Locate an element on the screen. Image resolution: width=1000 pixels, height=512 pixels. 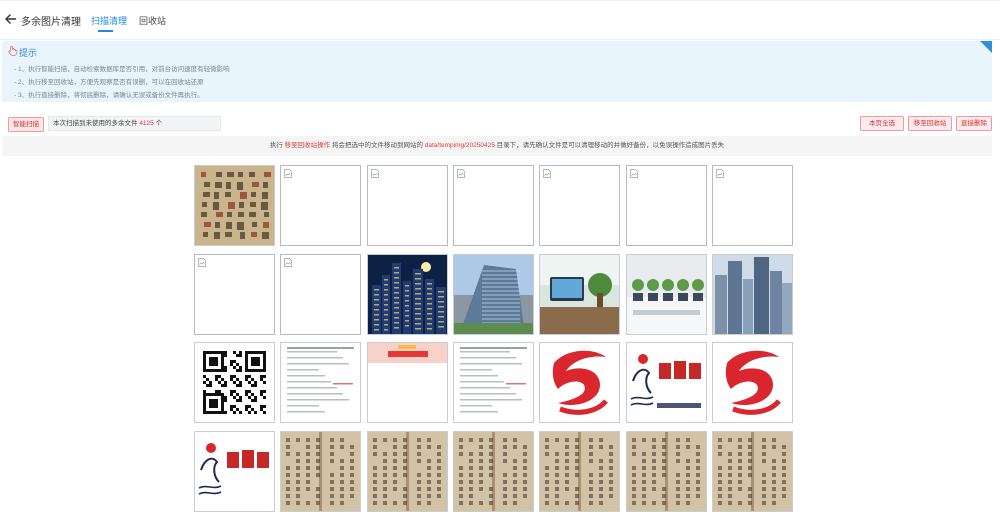
page-title: 多余图片清理 is located at coordinates (51, 22).